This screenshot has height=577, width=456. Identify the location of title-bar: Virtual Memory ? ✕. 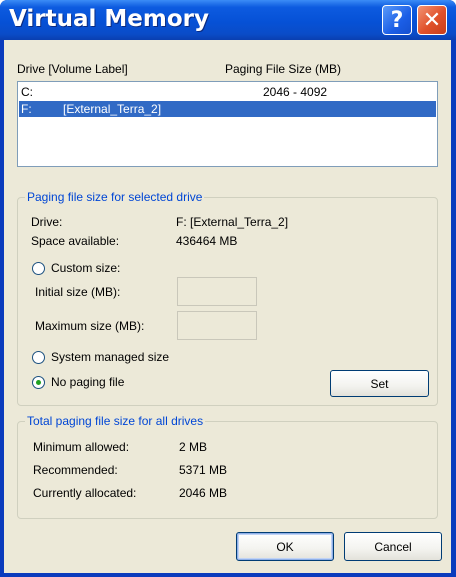
(228, 20).